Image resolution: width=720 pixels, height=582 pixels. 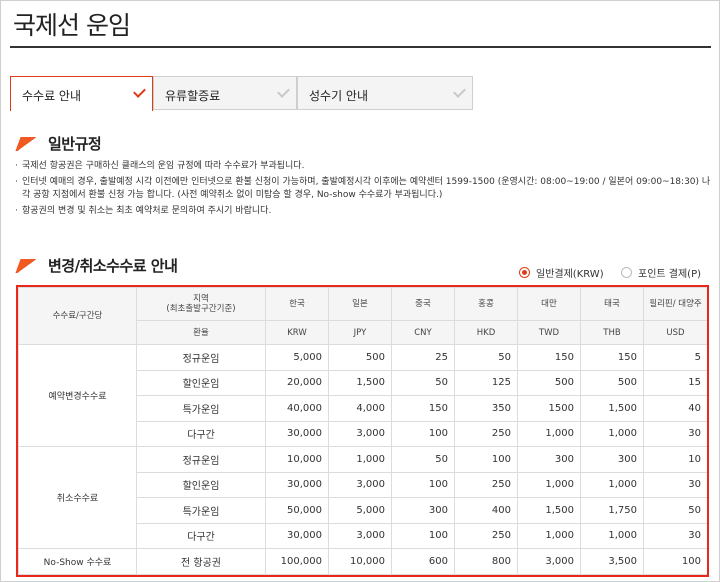 I want to click on currency-cell: HKD, so click(x=486, y=332).